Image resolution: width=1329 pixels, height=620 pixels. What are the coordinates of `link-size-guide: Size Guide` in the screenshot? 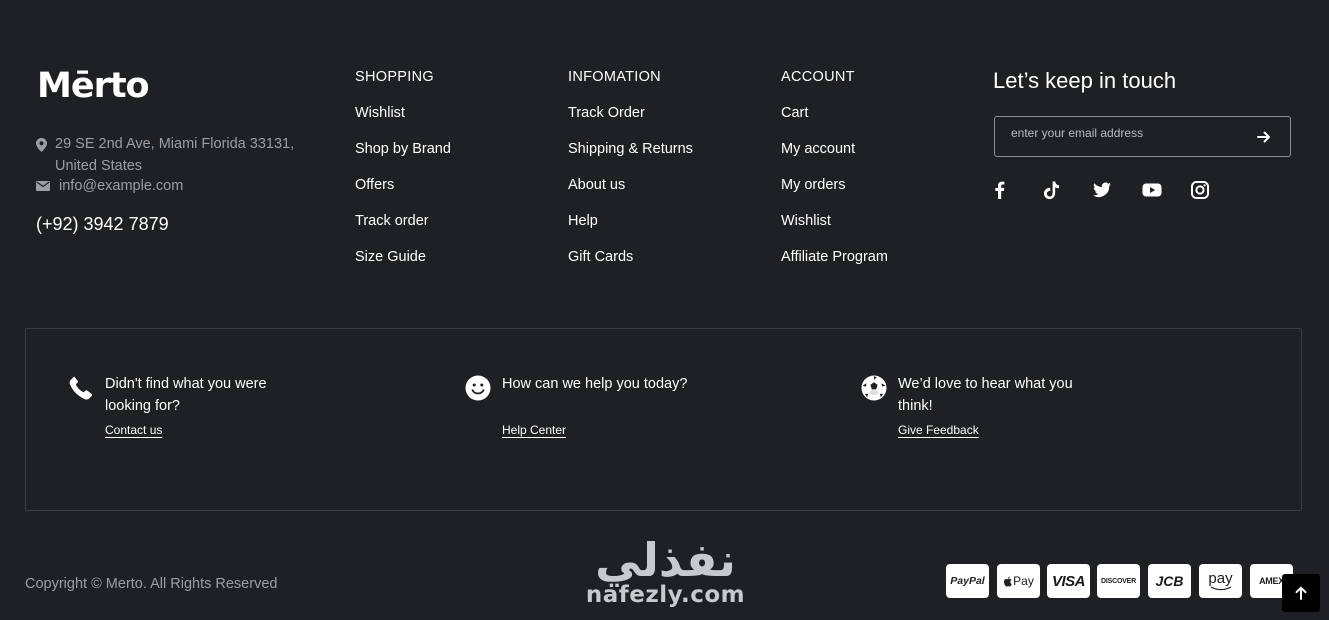 It's located at (403, 257).